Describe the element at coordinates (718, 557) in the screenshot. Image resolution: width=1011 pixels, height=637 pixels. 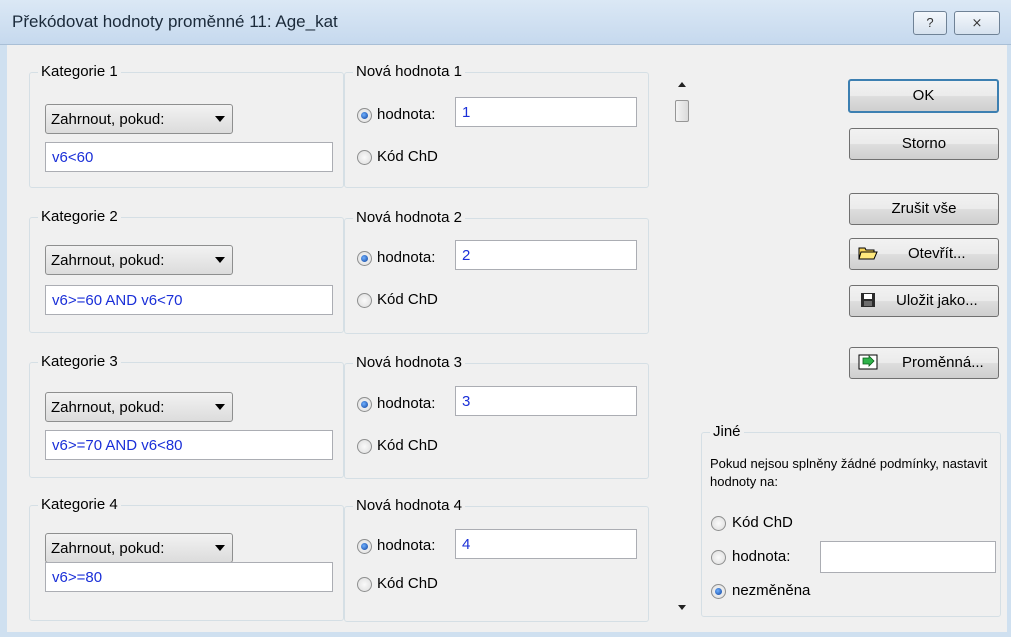
I see `other-value-radio` at that location.